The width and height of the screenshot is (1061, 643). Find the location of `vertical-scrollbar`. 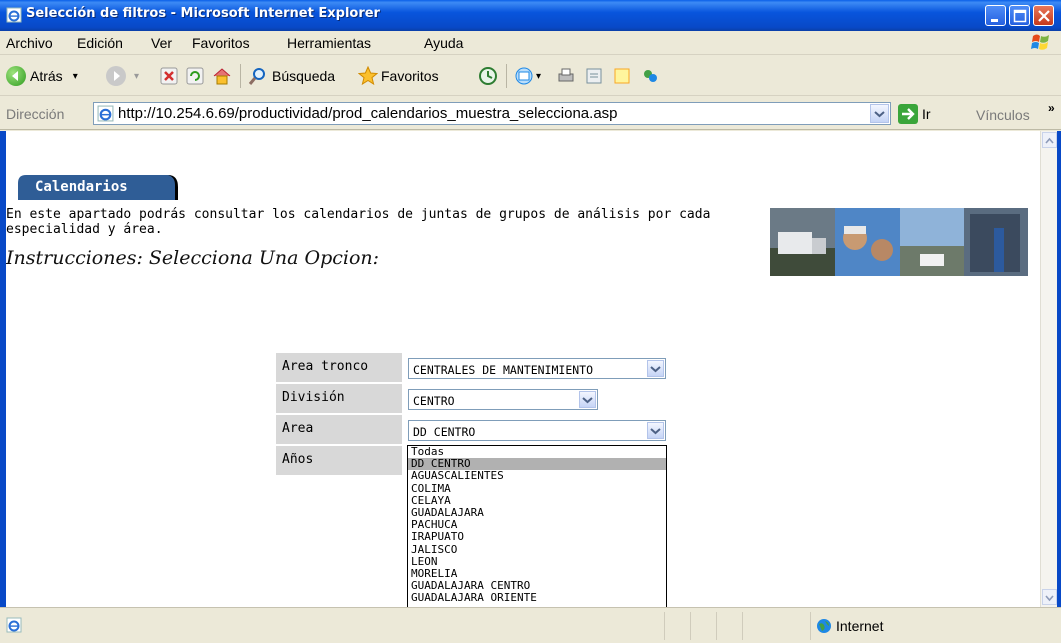

vertical-scrollbar is located at coordinates (1048, 369).